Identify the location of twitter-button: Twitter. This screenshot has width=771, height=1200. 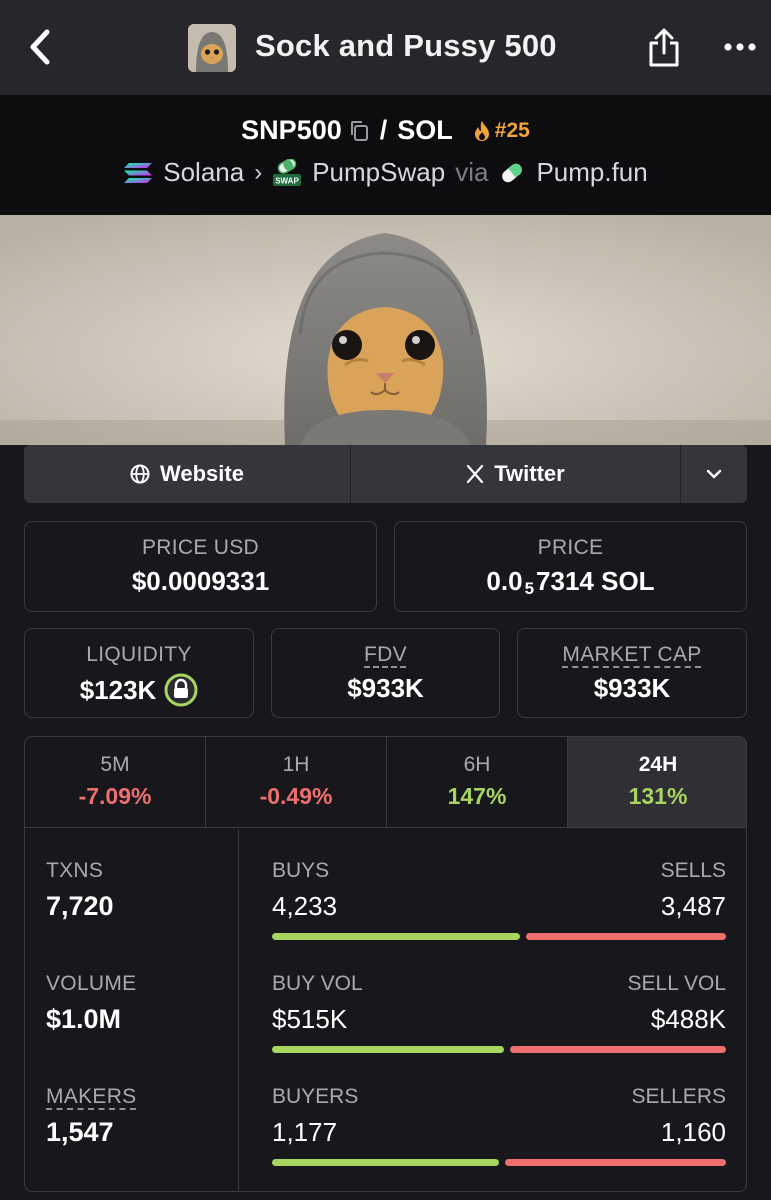
(516, 474).